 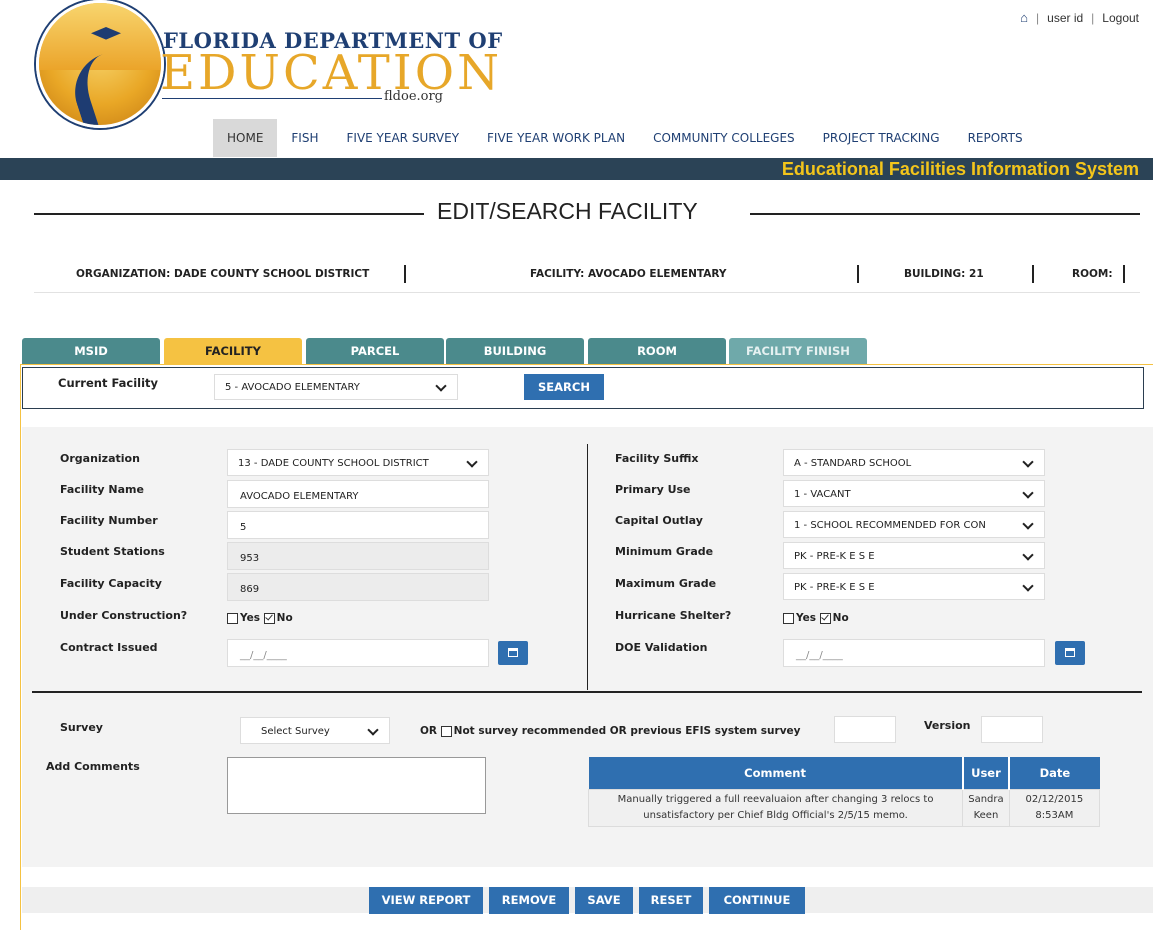 I want to click on under-construction-no-checkbox, so click(x=269, y=618).